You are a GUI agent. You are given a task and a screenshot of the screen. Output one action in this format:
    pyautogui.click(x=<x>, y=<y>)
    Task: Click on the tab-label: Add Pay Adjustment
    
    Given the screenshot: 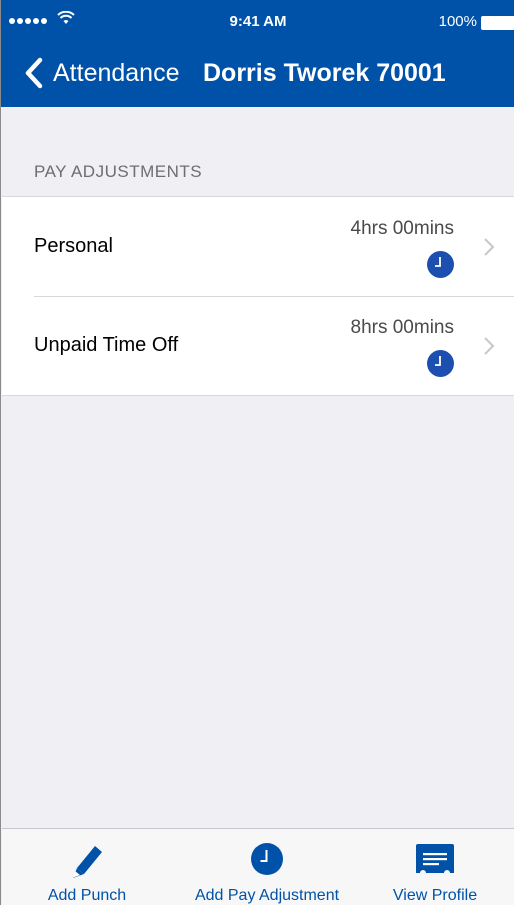 What is the action you would take?
    pyautogui.click(x=267, y=895)
    